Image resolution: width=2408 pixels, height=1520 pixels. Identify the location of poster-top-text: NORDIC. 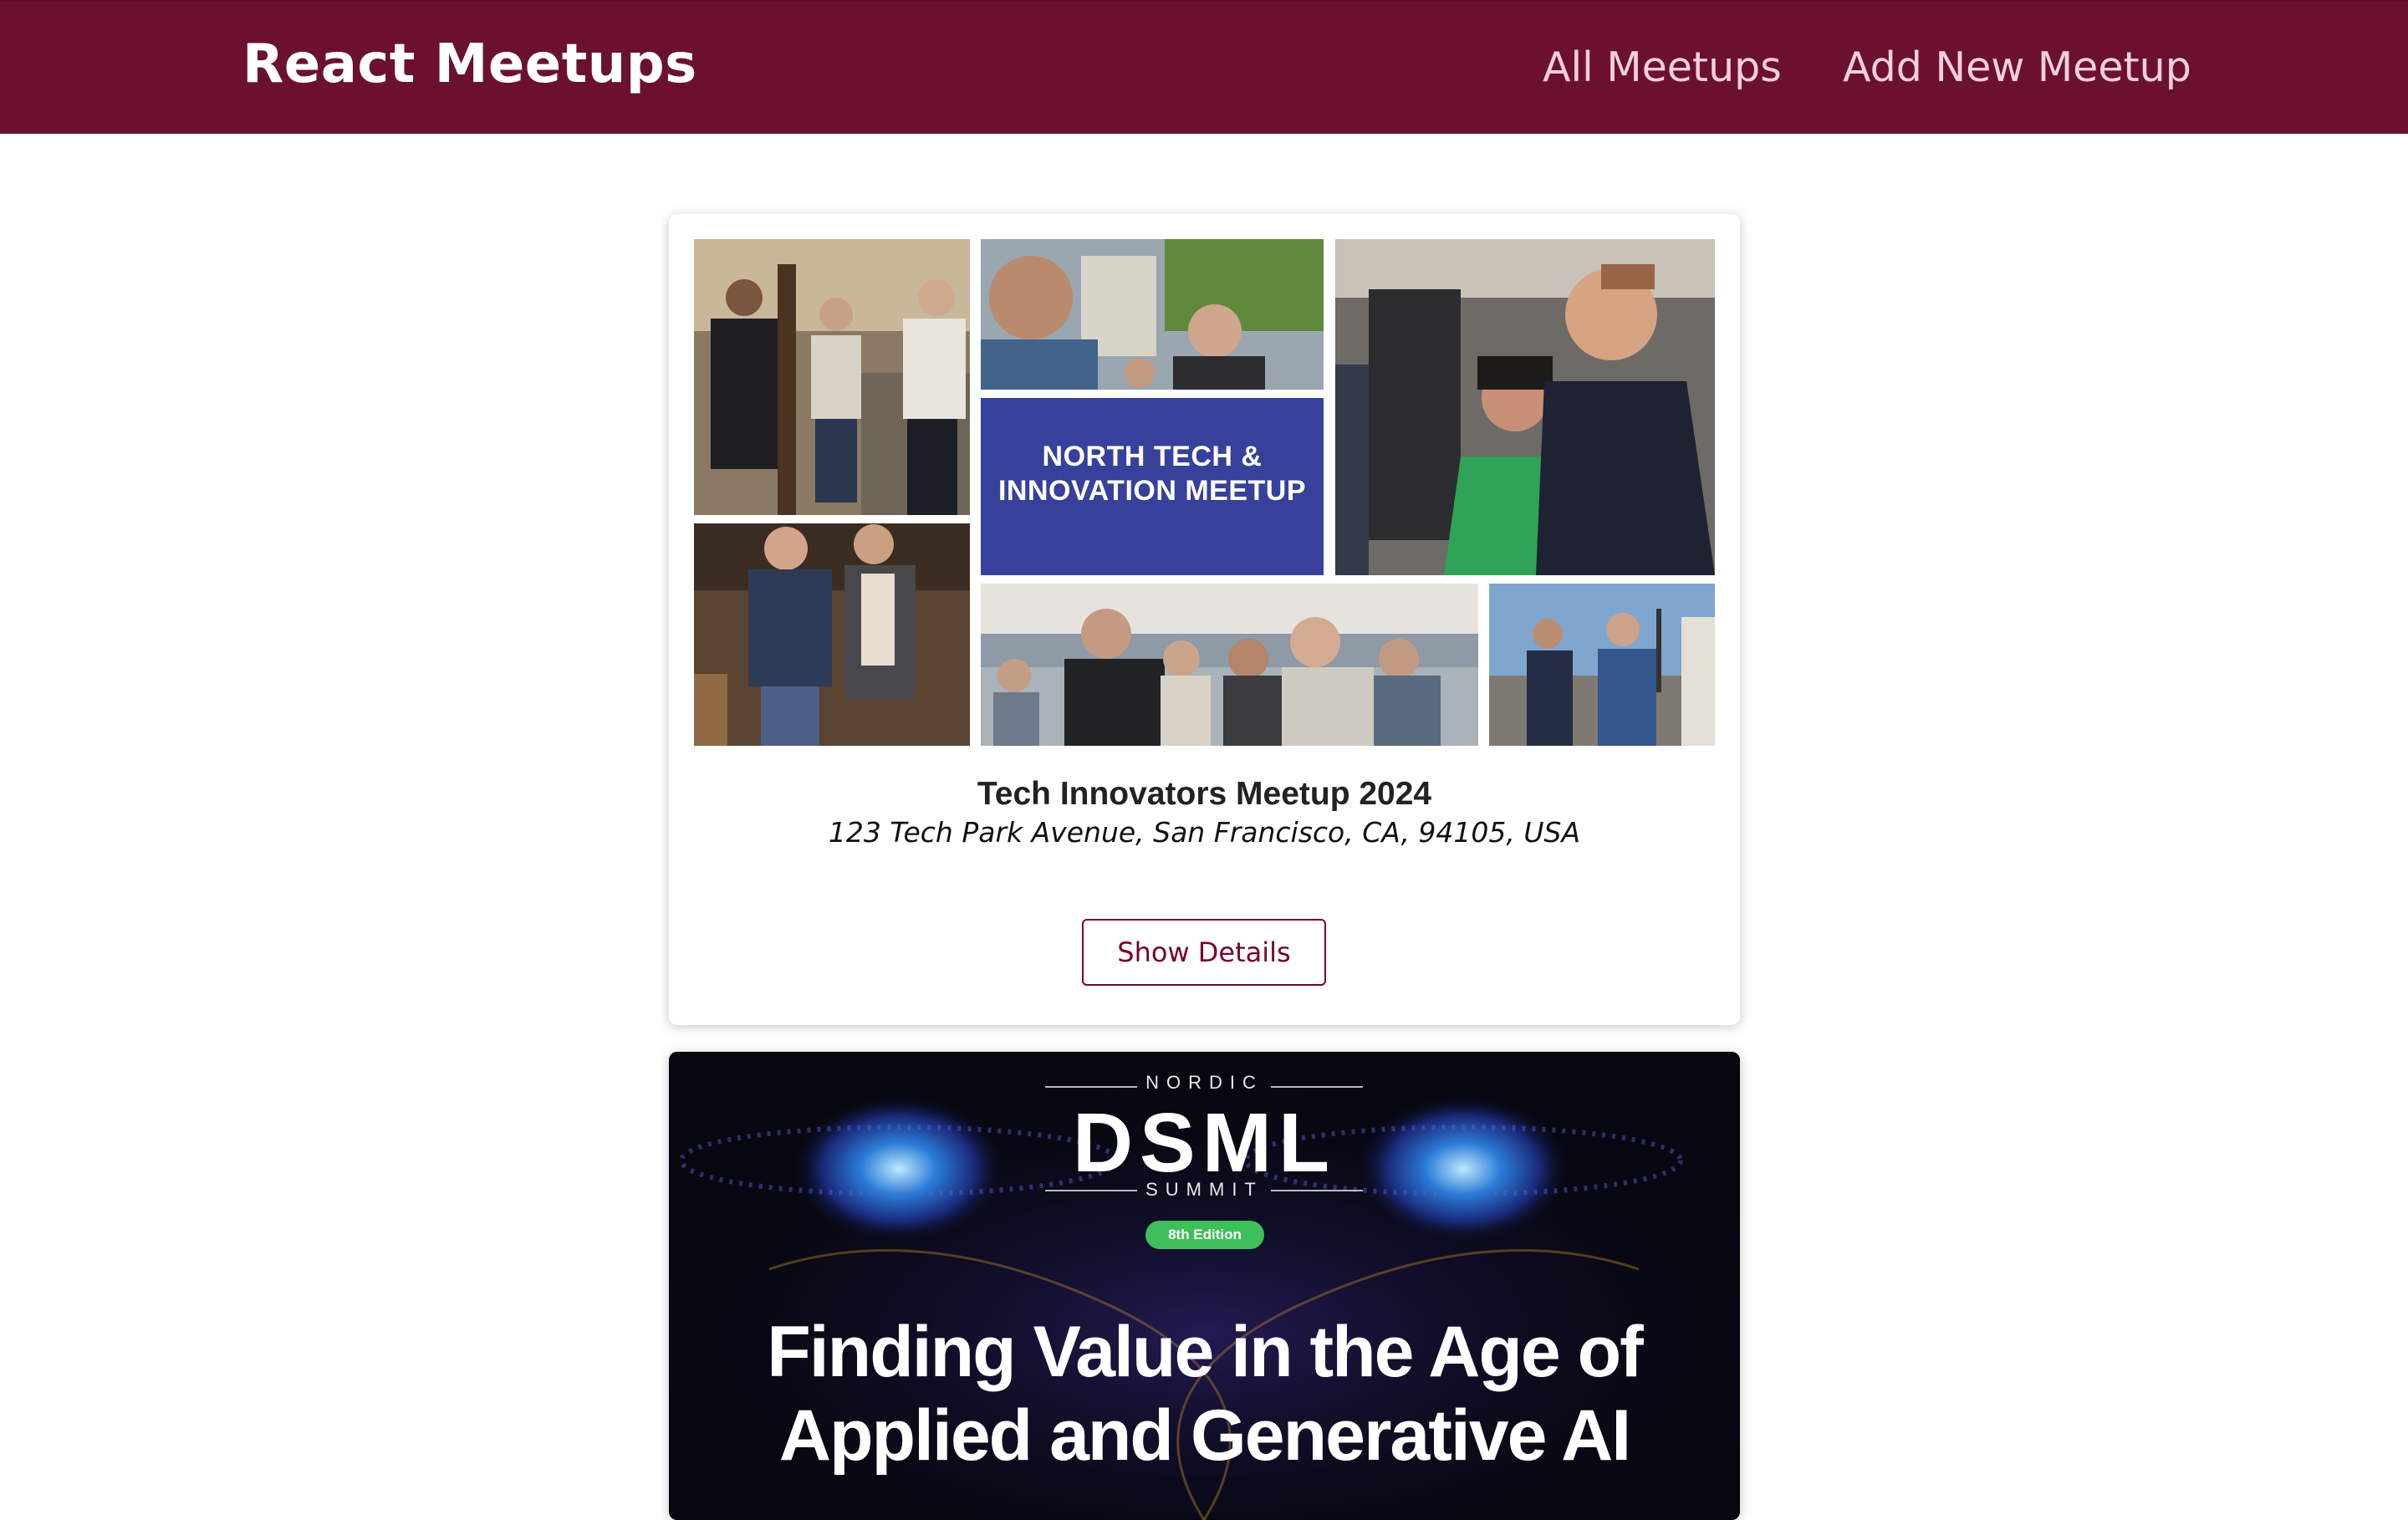
(1204, 1082).